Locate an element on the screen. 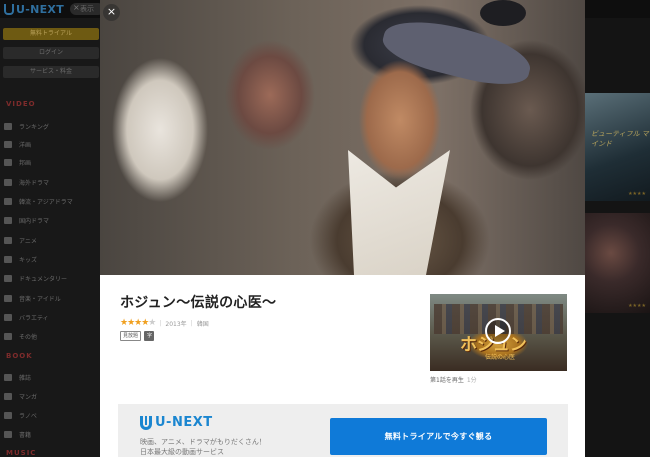 The height and width of the screenshot is (457, 650). sidebar-item-kids: キッズ is located at coordinates (20, 259).